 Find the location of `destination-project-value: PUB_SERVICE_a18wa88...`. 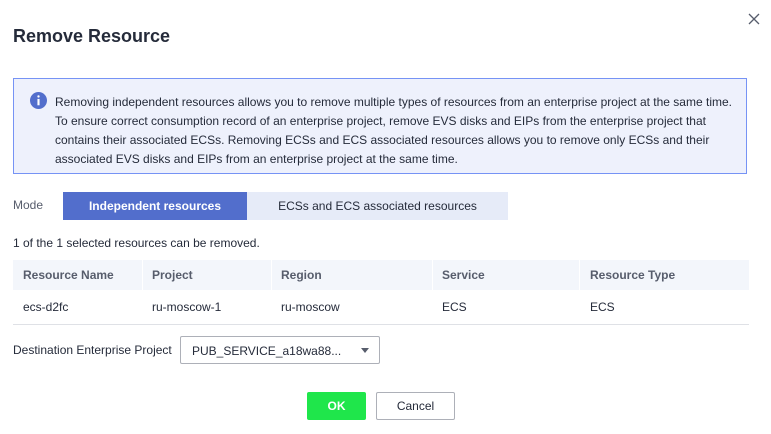

destination-project-value: PUB_SERVICE_a18wa88... is located at coordinates (267, 351).